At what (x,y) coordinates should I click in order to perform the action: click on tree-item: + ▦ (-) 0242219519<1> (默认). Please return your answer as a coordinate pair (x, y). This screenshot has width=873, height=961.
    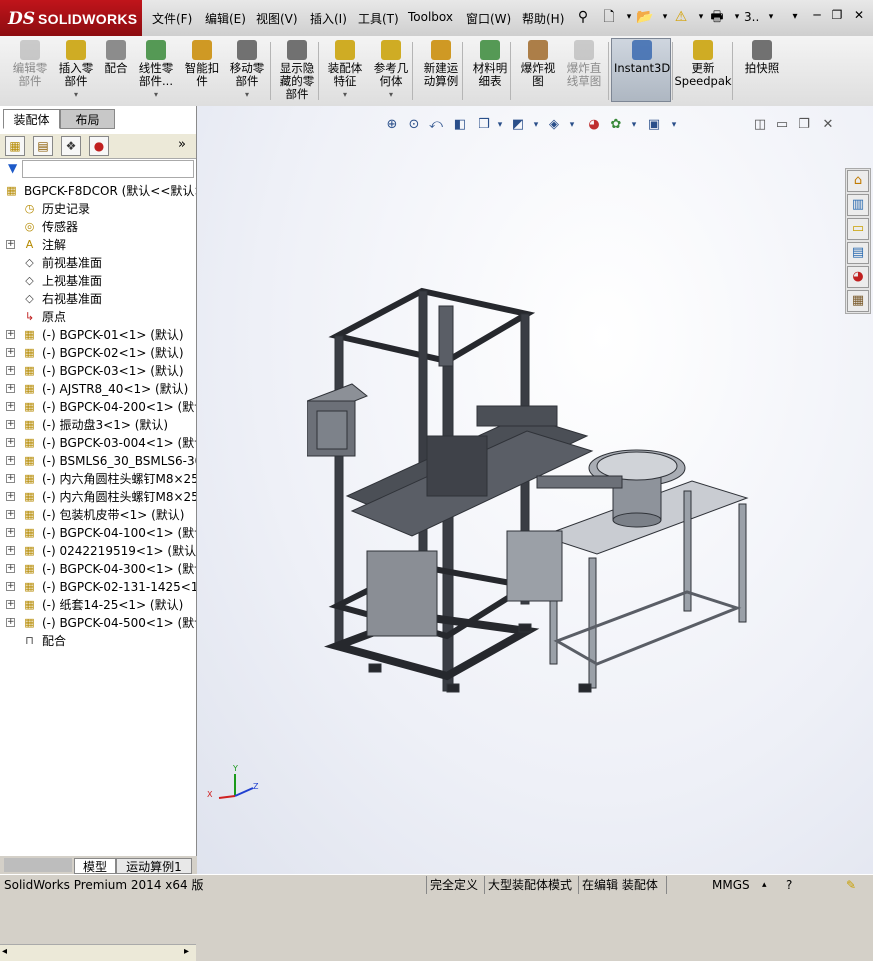
    Looking at the image, I should click on (98, 551).